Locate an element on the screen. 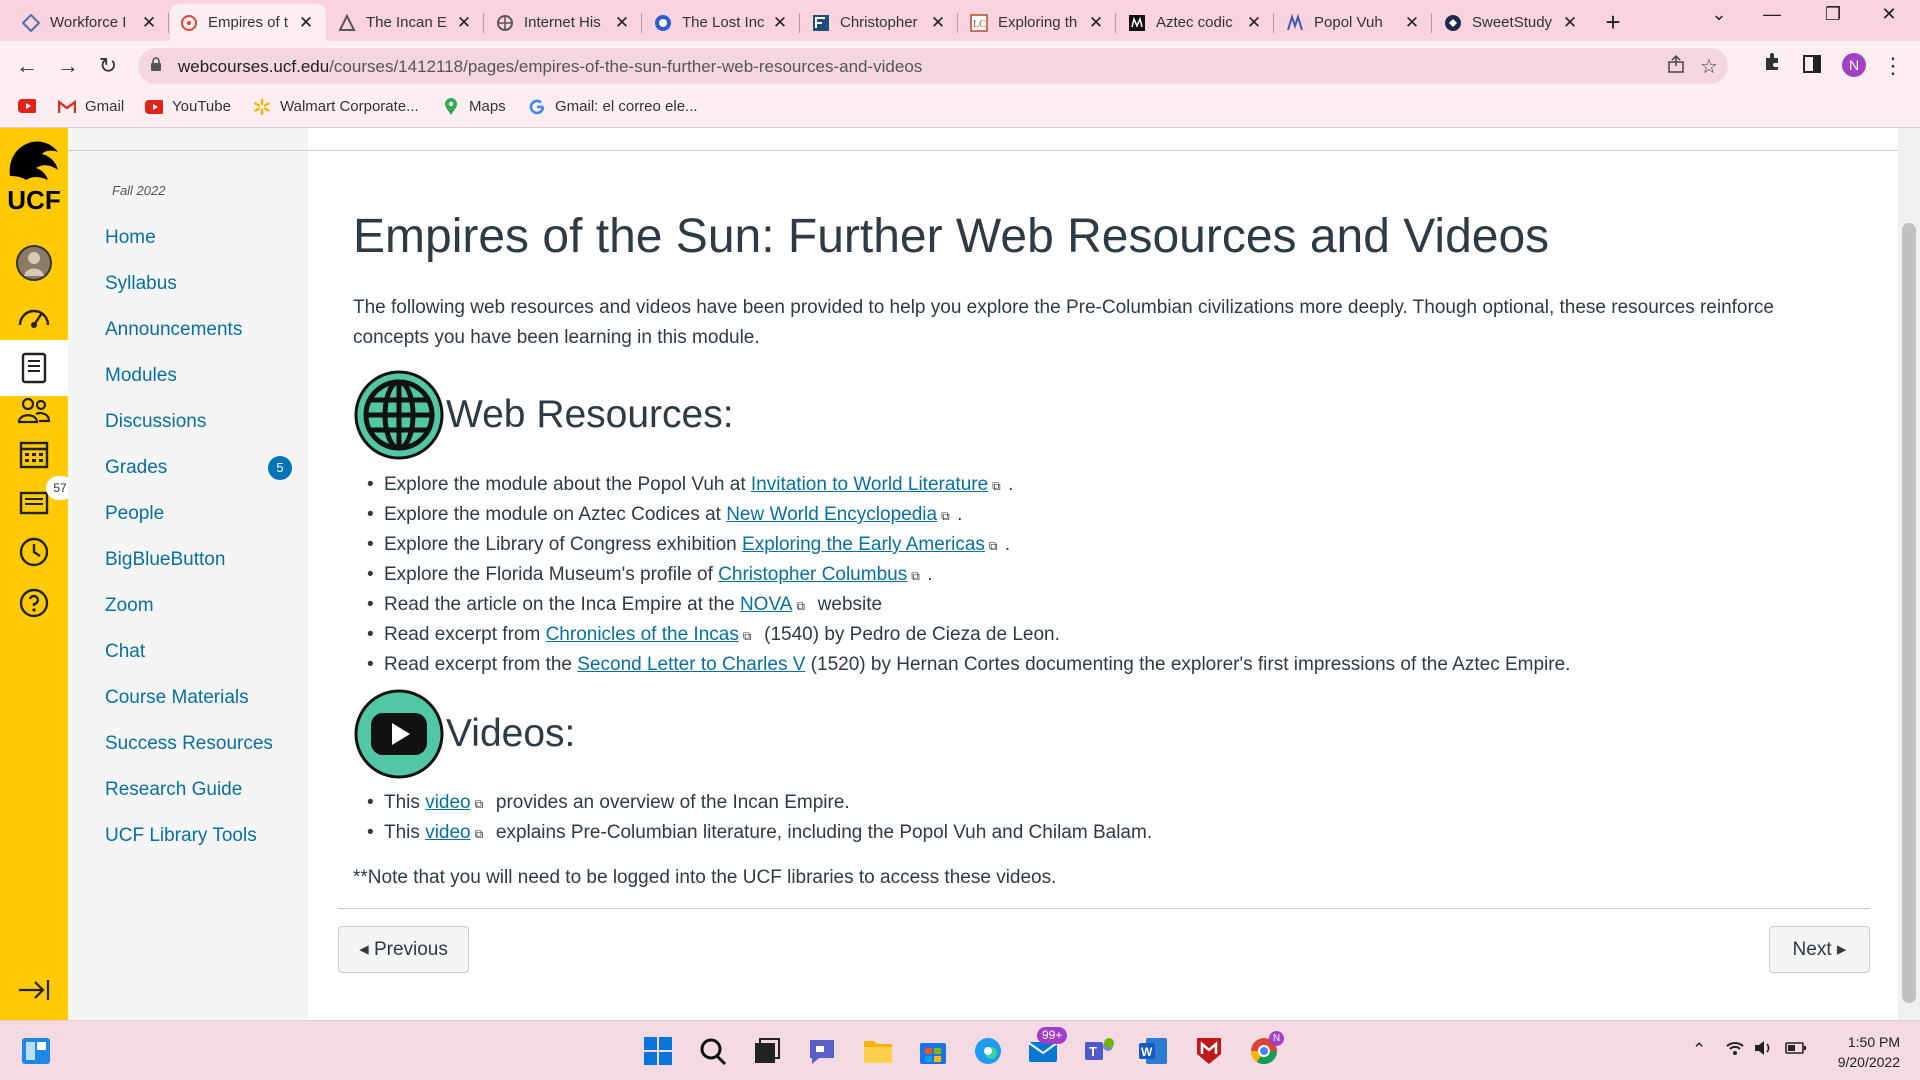  link-exploring-early-americas: Exploring the Early Americas is located at coordinates (863, 544).